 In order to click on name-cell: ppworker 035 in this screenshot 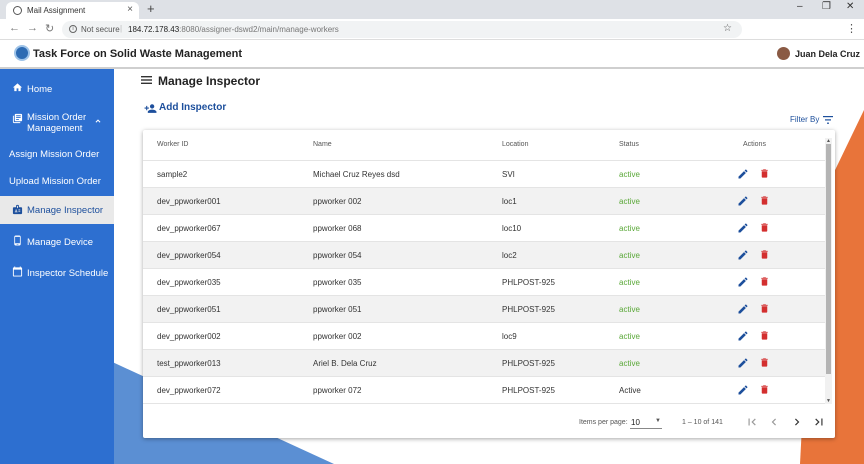, I will do `click(337, 282)`.